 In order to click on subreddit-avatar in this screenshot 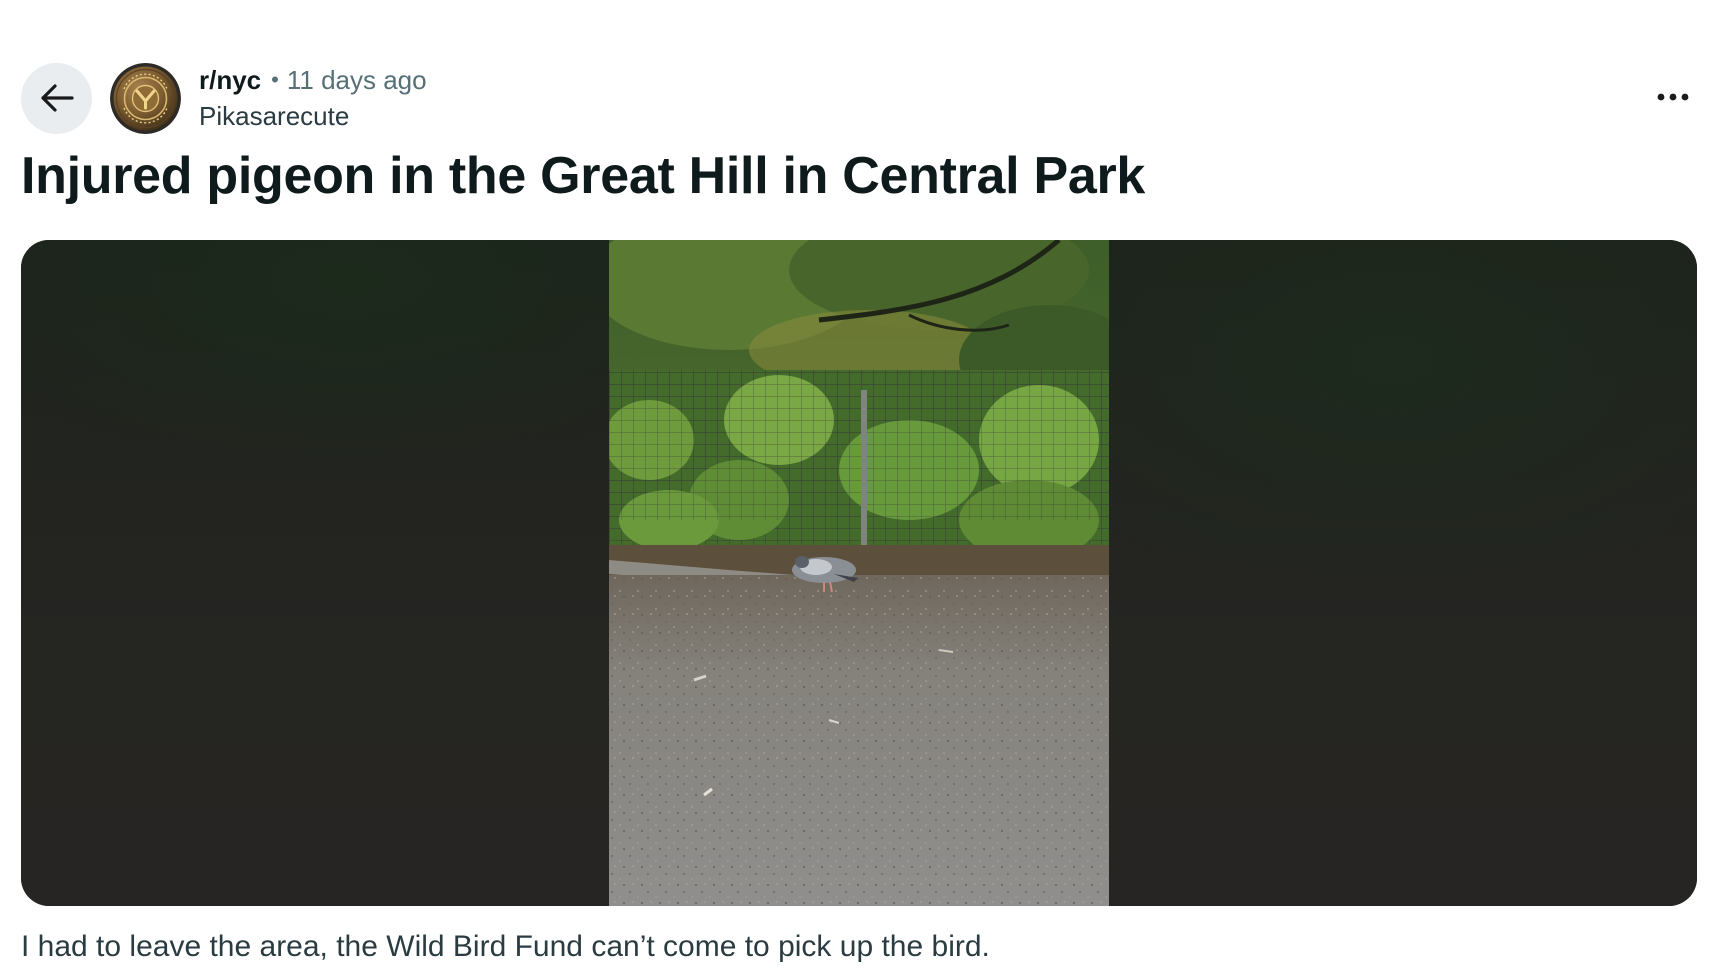, I will do `click(145, 98)`.